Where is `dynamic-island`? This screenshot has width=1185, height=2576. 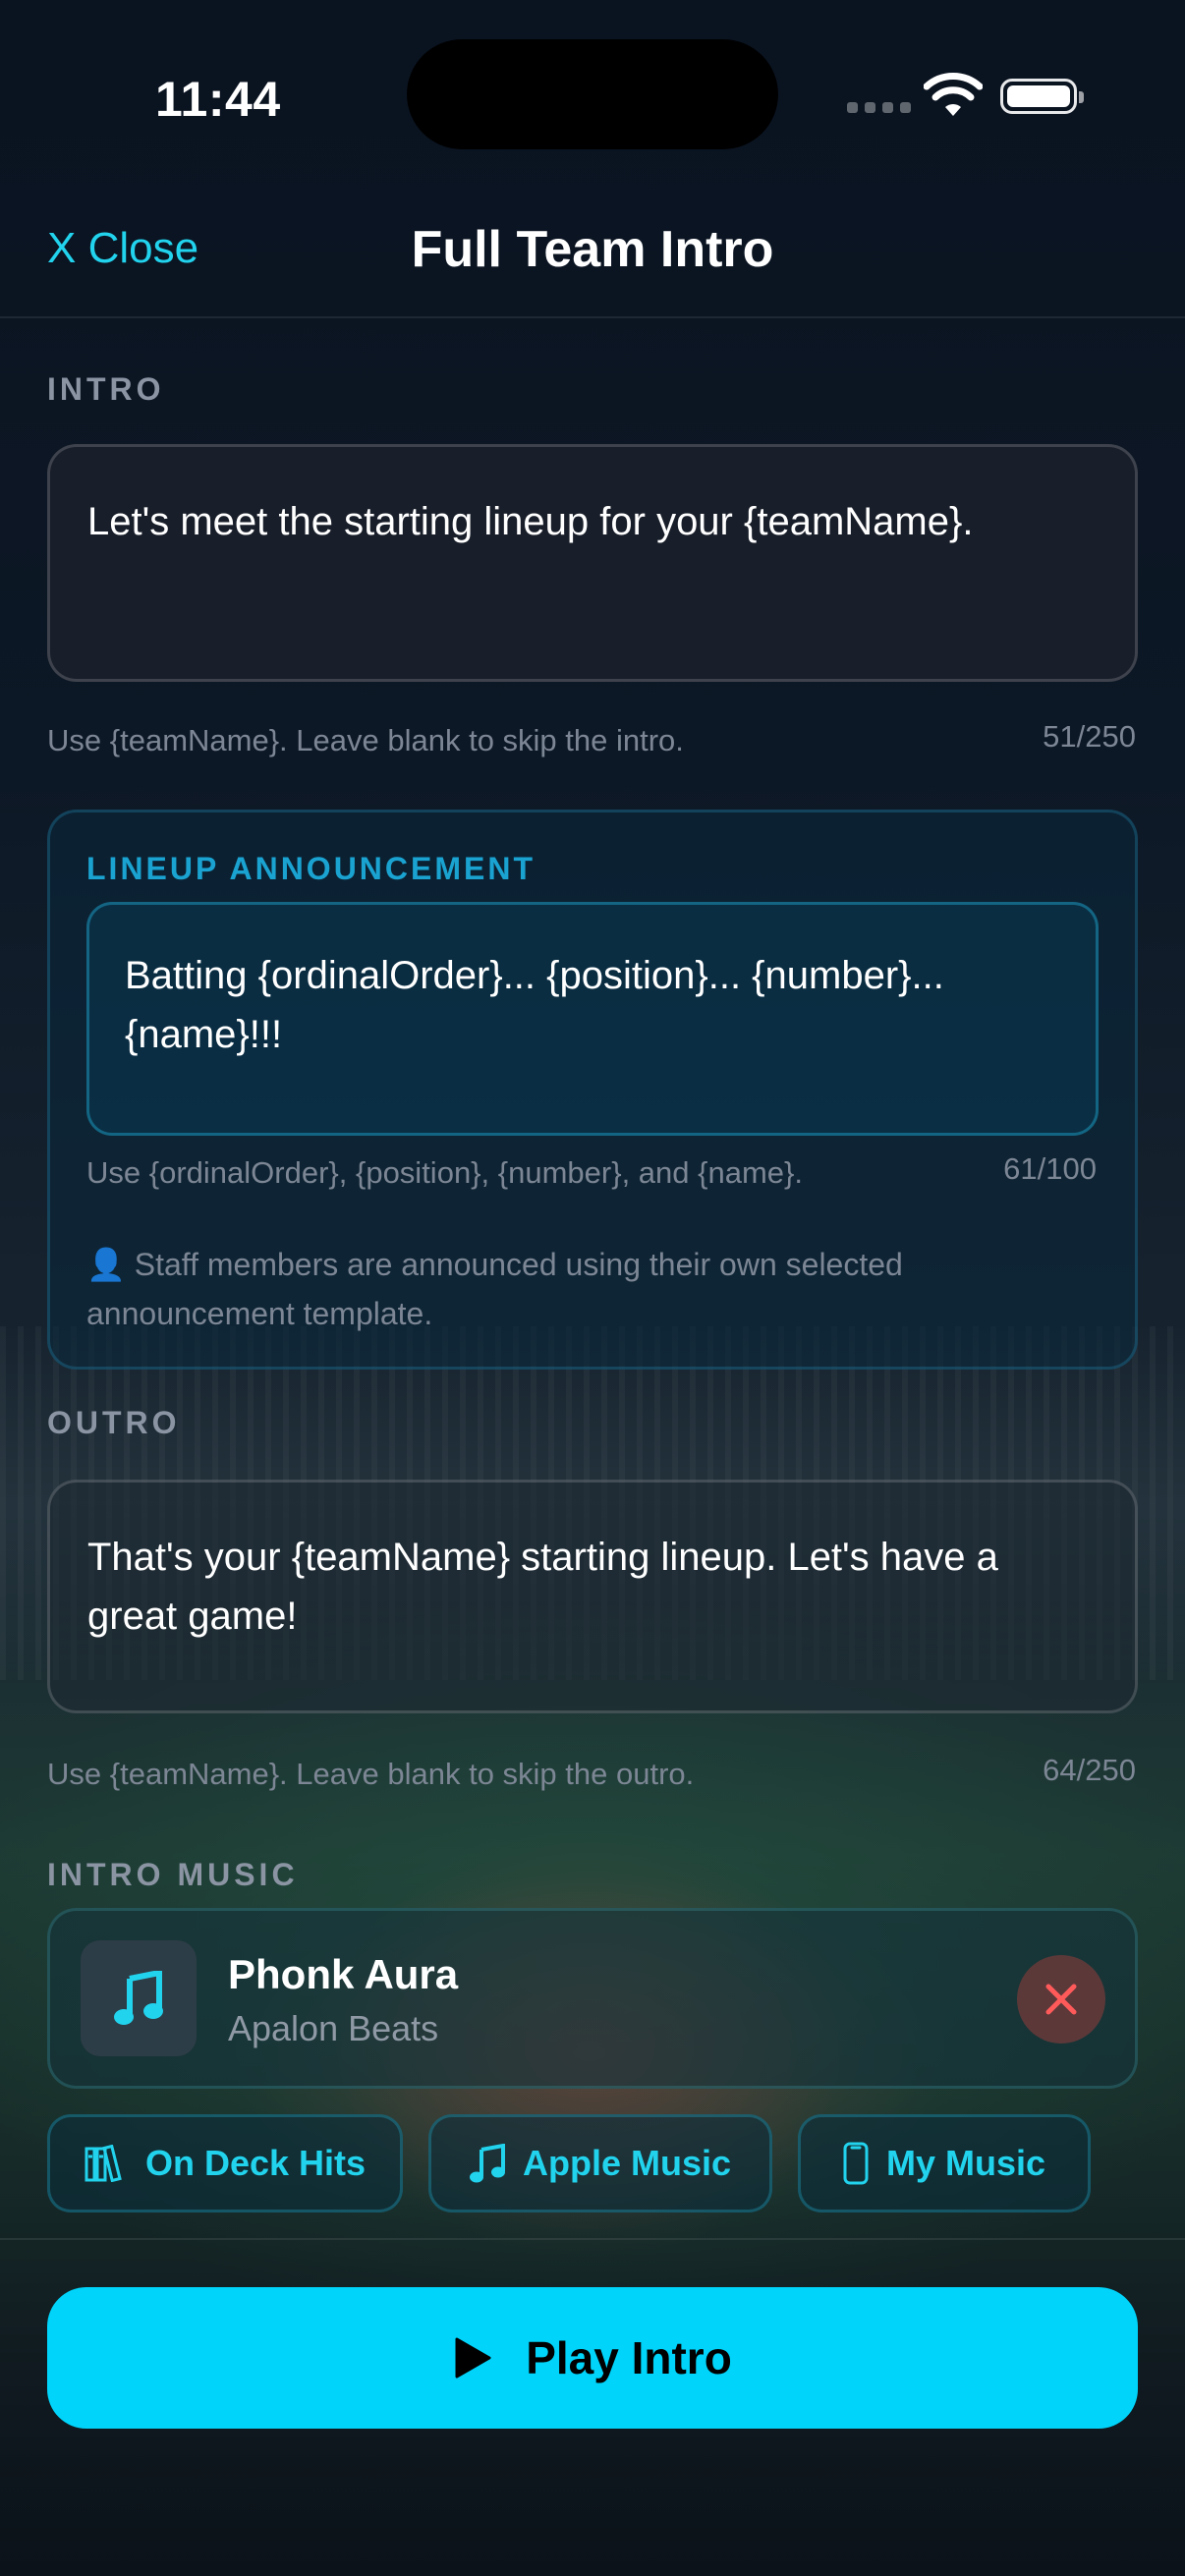
dynamic-island is located at coordinates (592, 94).